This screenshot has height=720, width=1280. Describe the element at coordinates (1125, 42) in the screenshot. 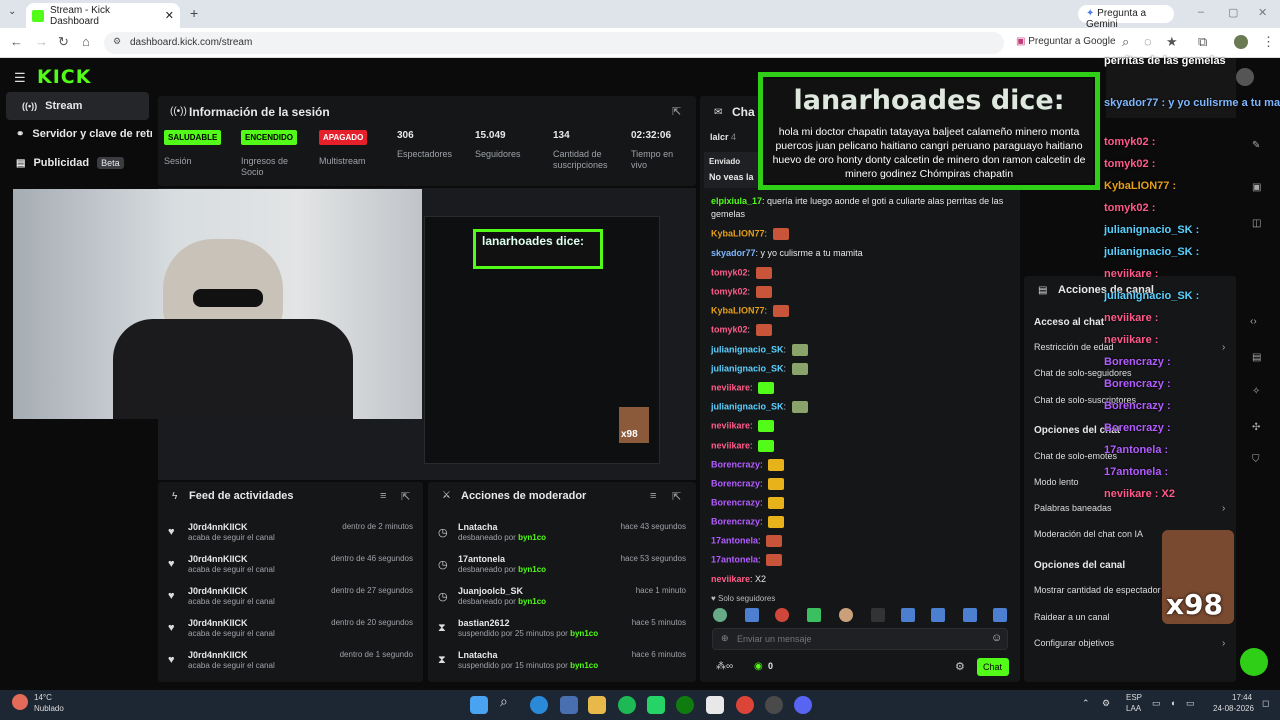

I see `zoom-icon: ⌕` at that location.